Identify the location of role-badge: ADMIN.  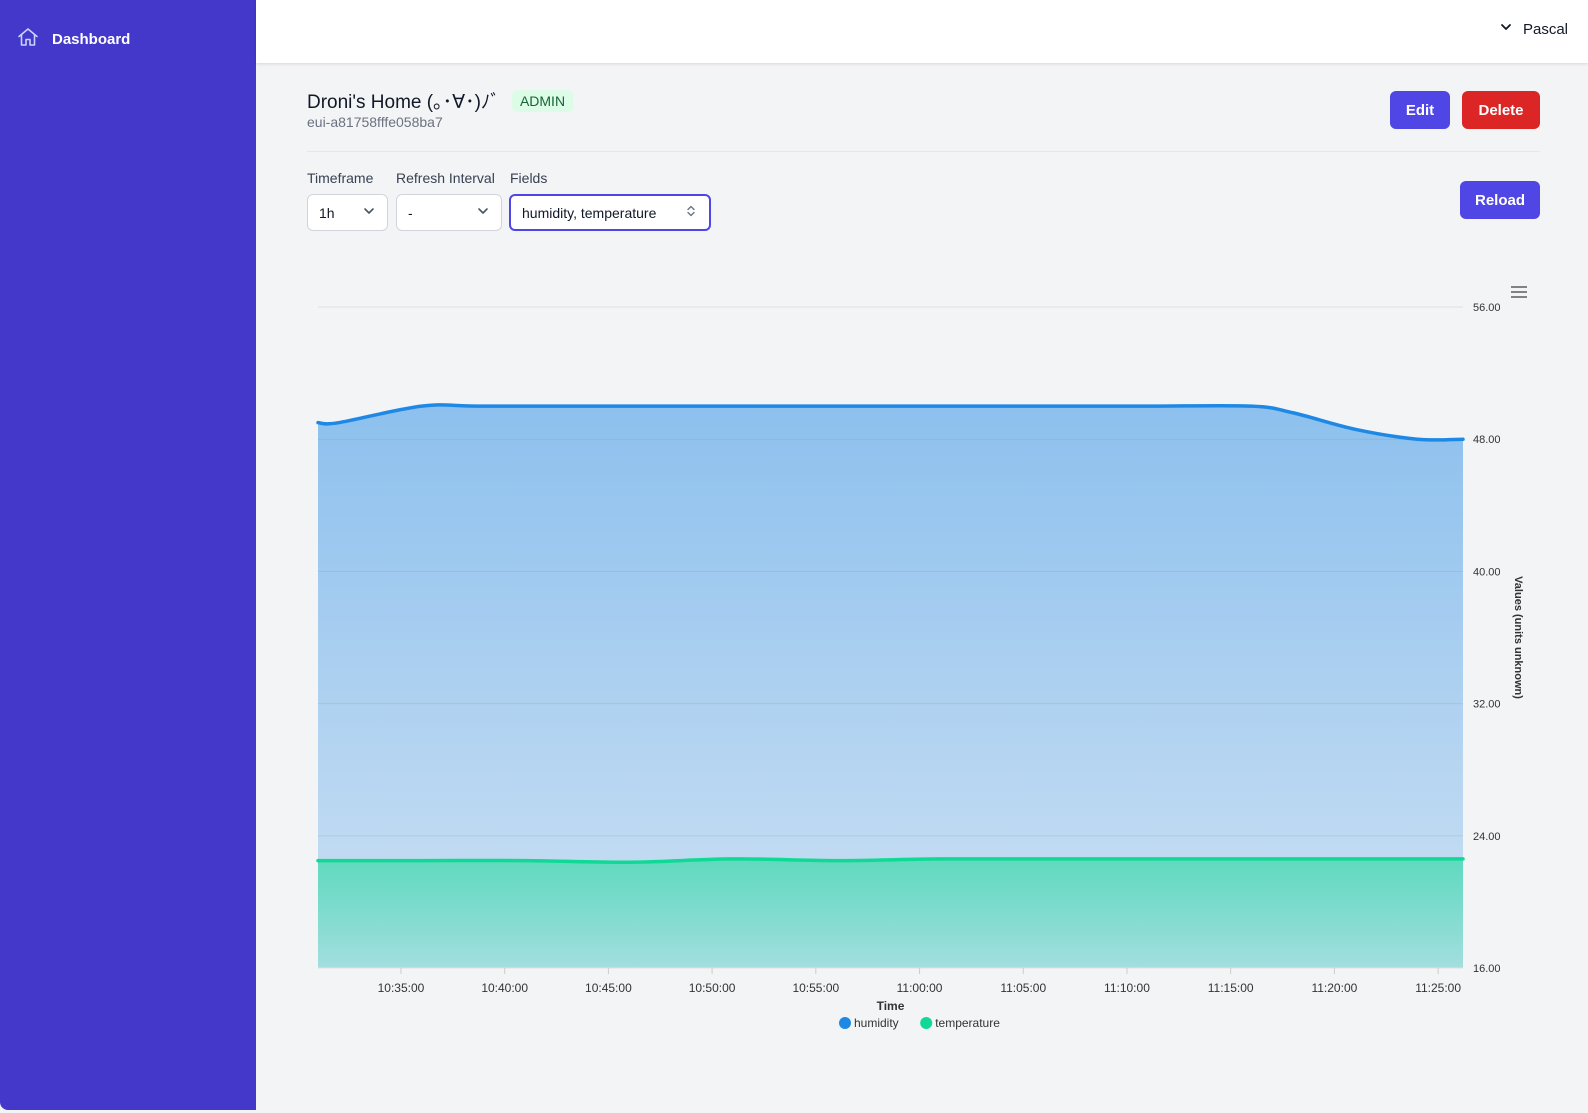
(542, 100).